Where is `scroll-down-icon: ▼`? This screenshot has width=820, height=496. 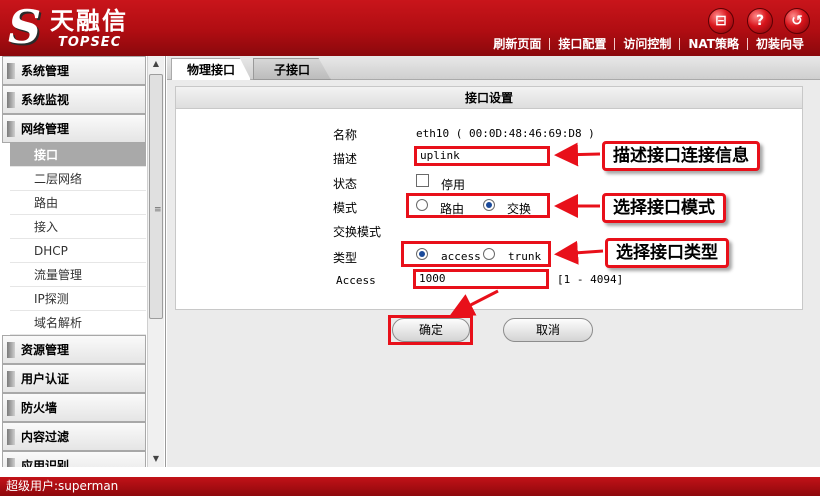 scroll-down-icon: ▼ is located at coordinates (156, 459).